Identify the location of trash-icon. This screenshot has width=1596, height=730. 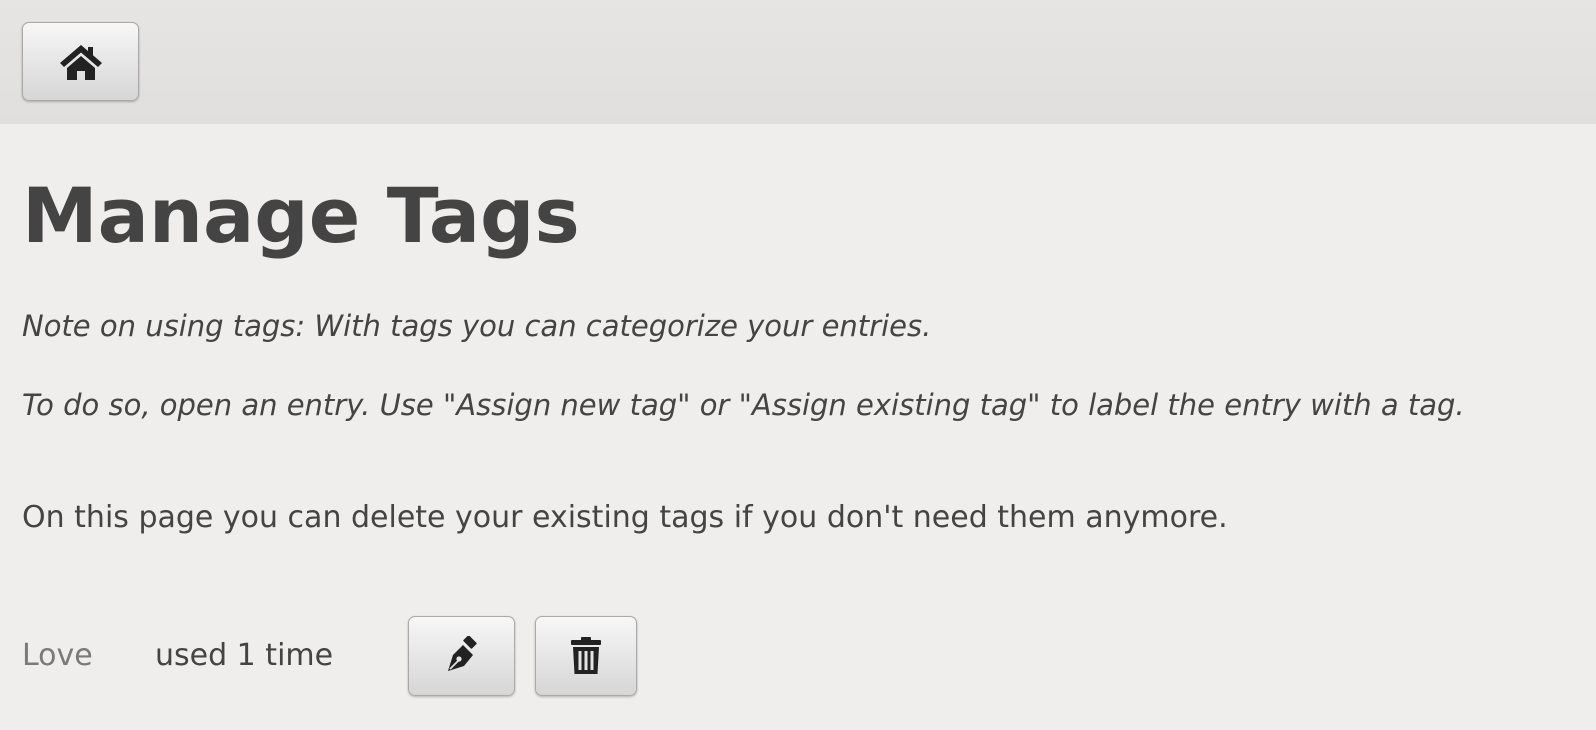
(586, 655).